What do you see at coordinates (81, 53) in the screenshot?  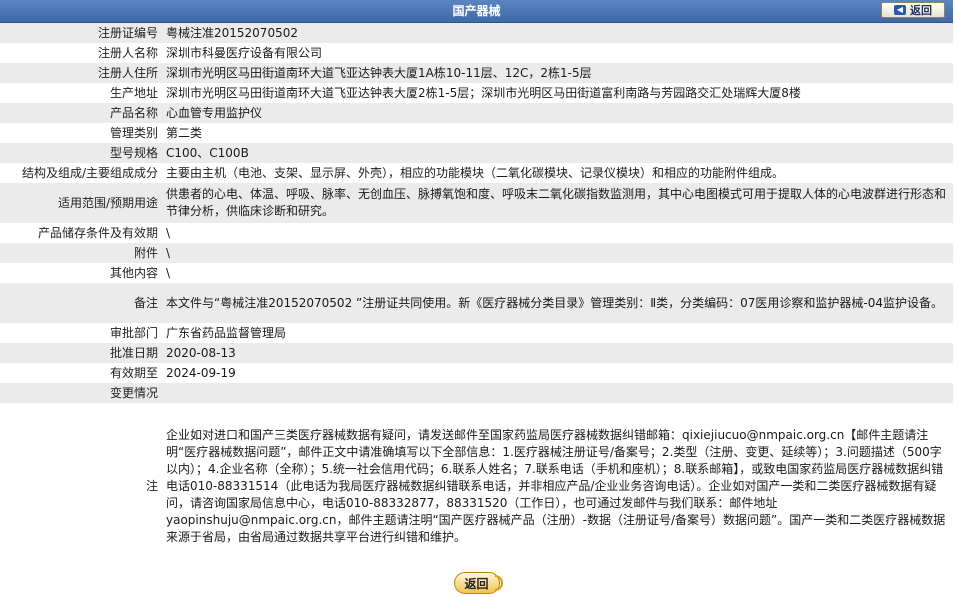 I see `row-key: 注册人名称` at bounding box center [81, 53].